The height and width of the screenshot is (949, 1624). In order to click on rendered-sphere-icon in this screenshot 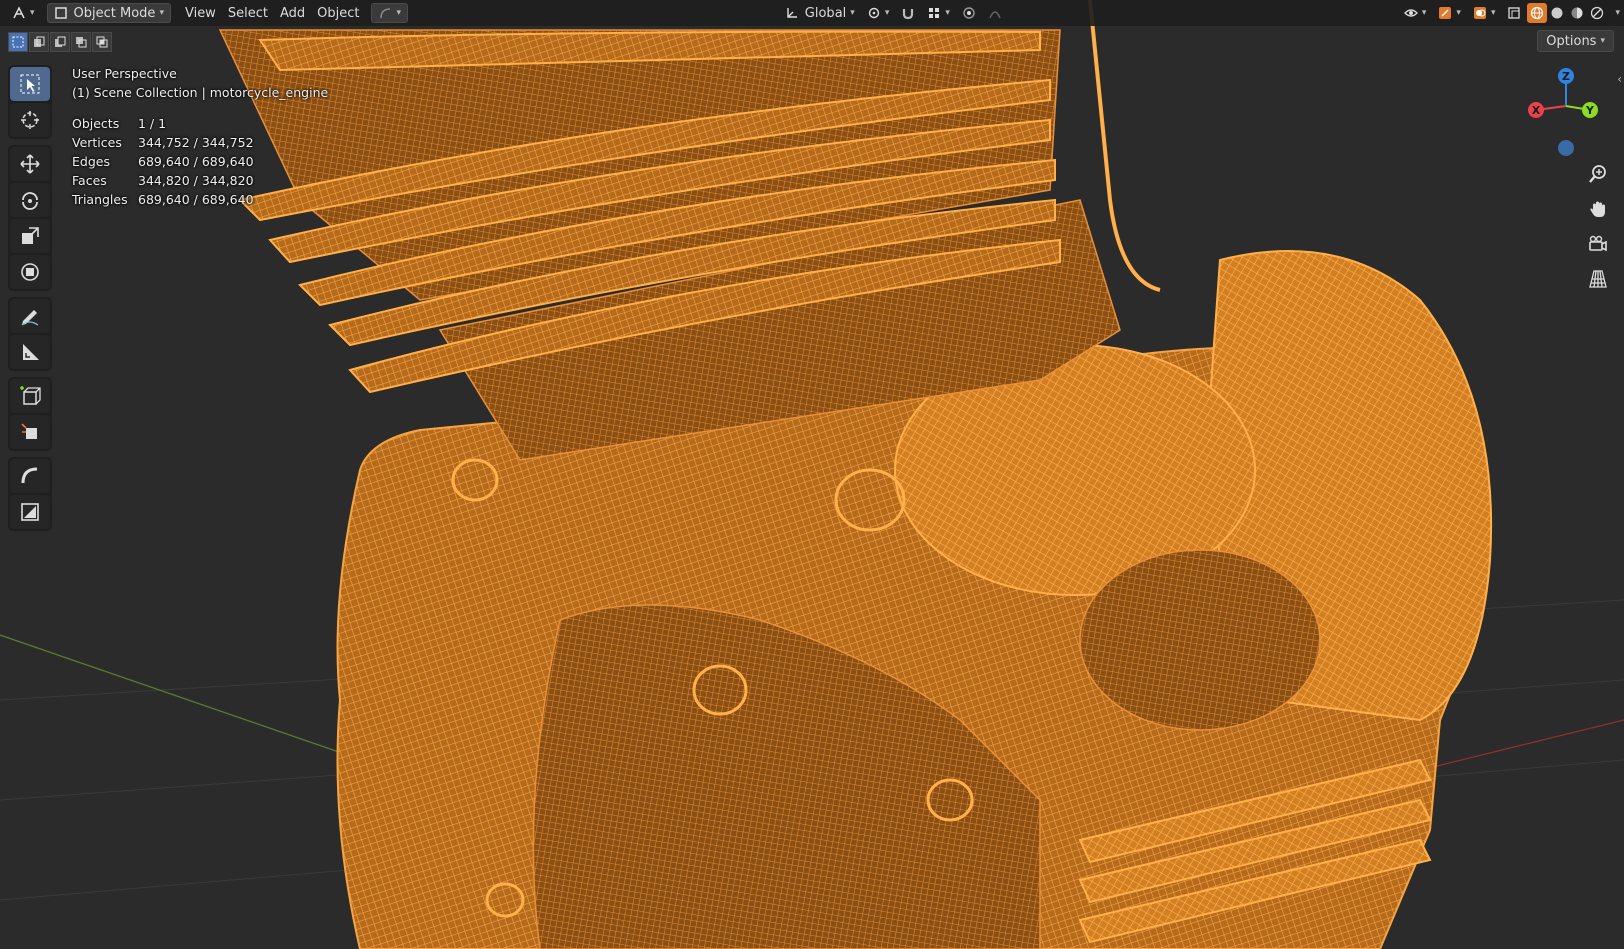, I will do `click(1597, 13)`.